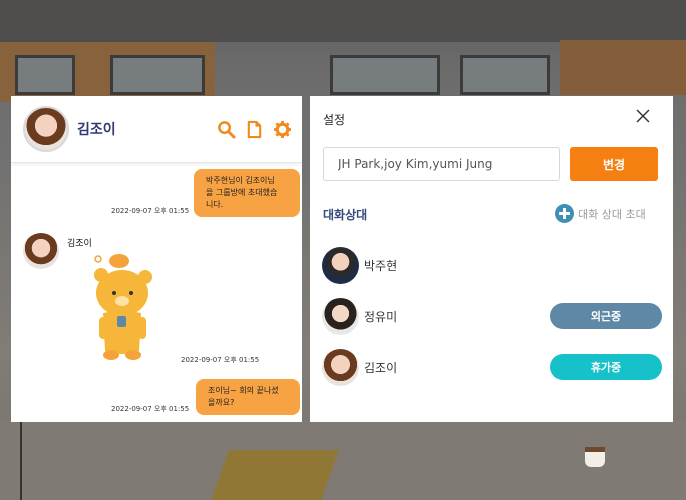  Describe the element at coordinates (381, 265) in the screenshot. I see `member-name: 박주현` at that location.